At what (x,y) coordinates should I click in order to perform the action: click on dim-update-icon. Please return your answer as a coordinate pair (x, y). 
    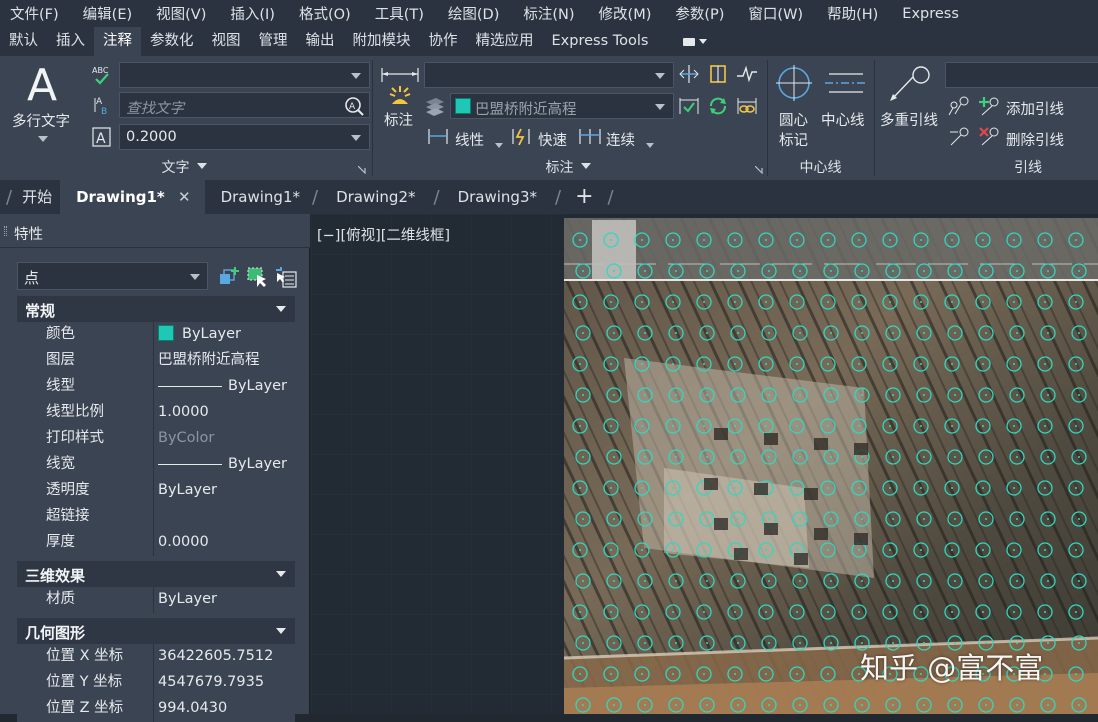
    Looking at the image, I should click on (718, 106).